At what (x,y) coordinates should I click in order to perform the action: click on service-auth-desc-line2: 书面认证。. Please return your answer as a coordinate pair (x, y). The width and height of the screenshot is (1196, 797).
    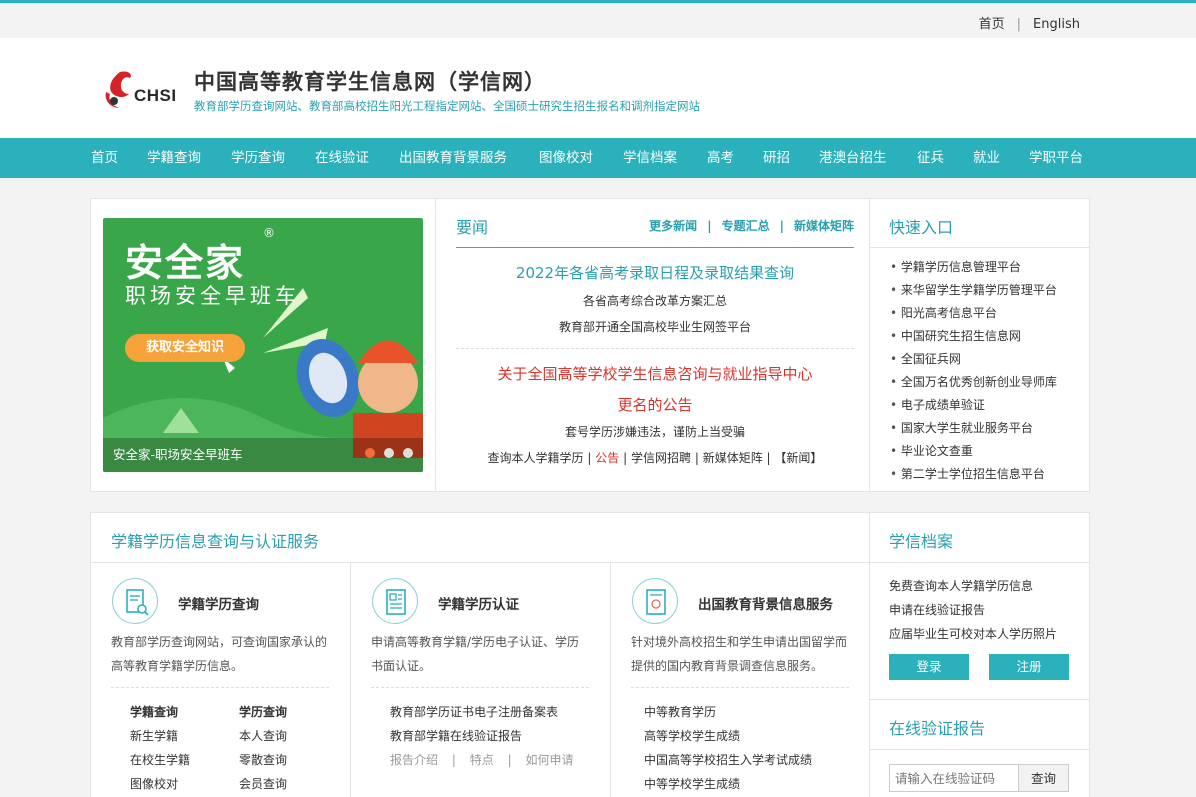
    Looking at the image, I should click on (401, 666).